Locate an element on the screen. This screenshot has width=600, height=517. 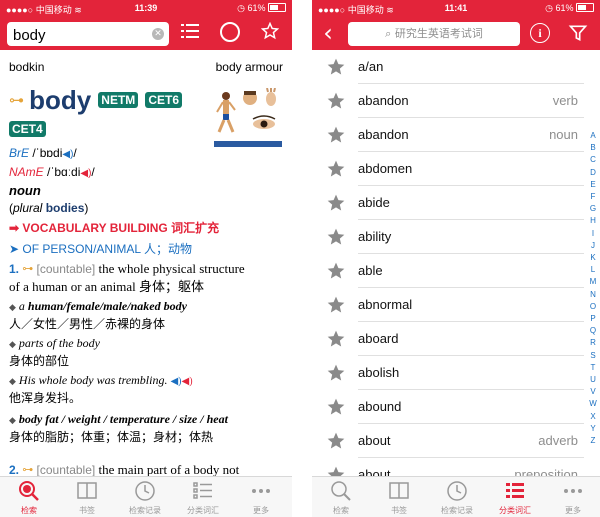
word-label: a/an is located at coordinates (371, 66).